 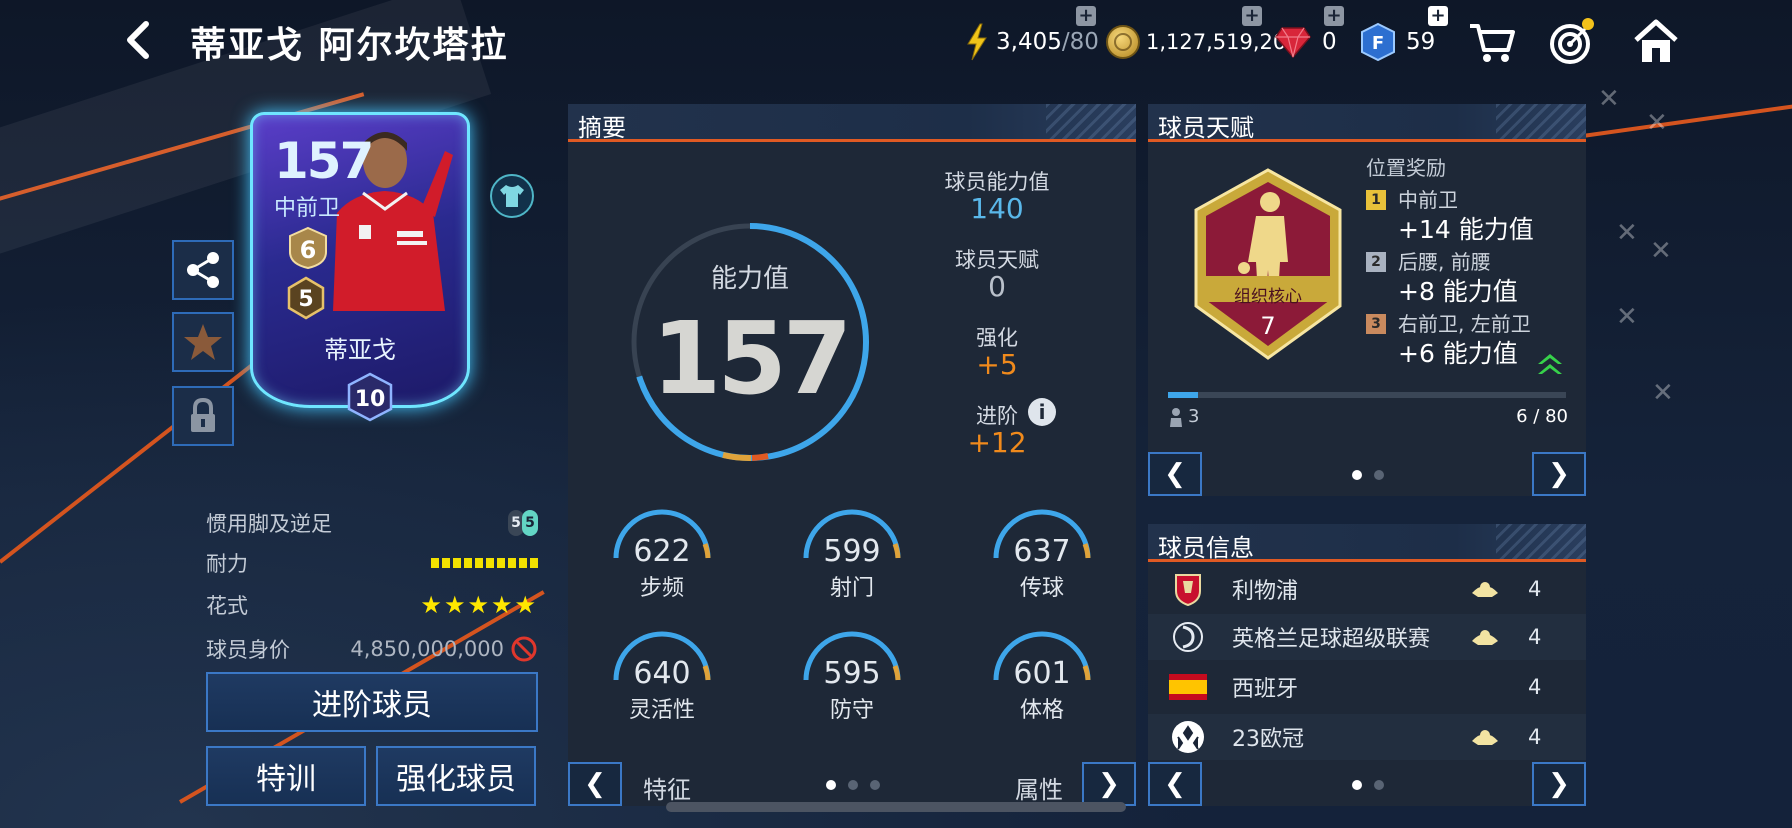 I want to click on bonus-rank: 3, so click(x=1376, y=324).